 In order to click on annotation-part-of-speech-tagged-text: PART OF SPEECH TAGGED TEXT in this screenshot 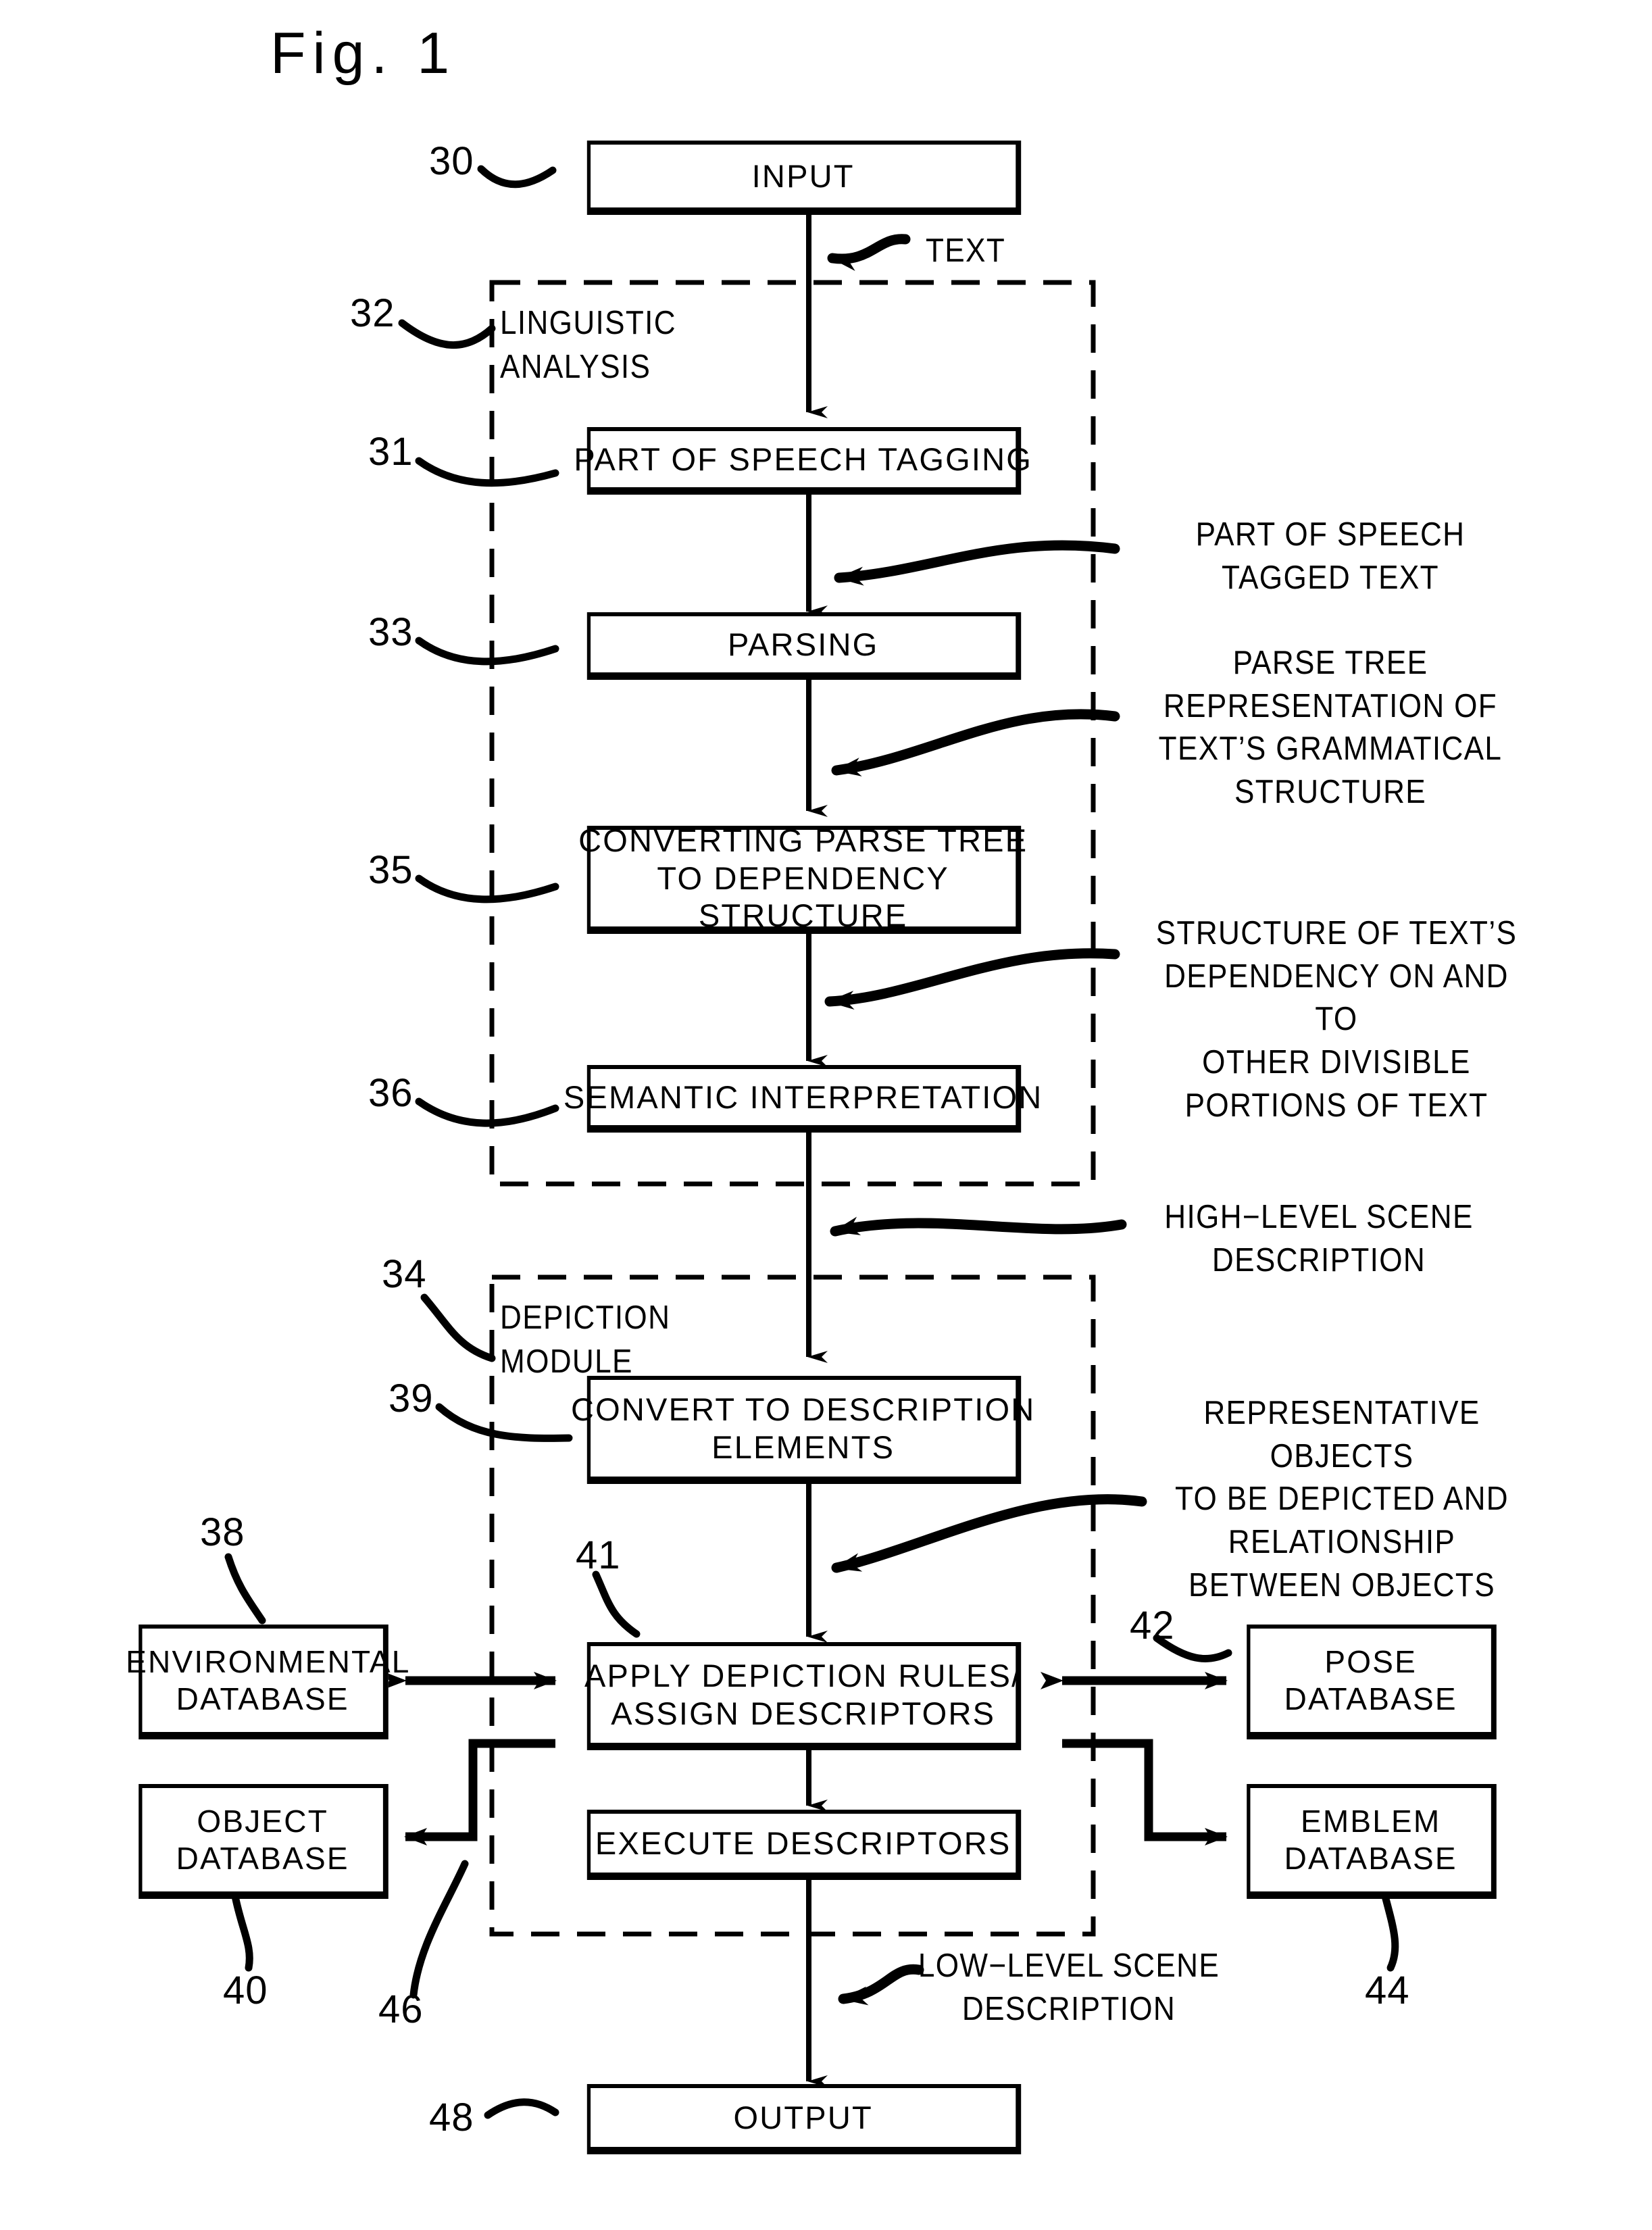, I will do `click(1330, 556)`.